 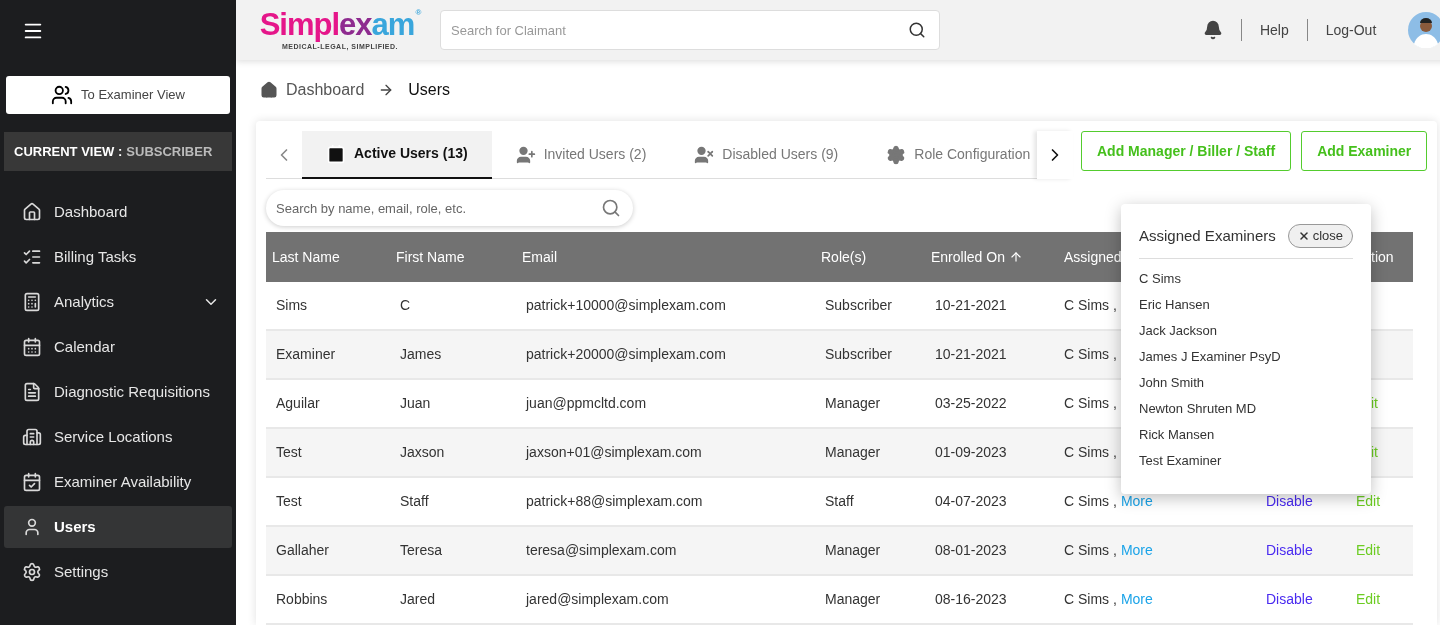 What do you see at coordinates (325, 90) in the screenshot?
I see `breadcrumb-link: Dashboard` at bounding box center [325, 90].